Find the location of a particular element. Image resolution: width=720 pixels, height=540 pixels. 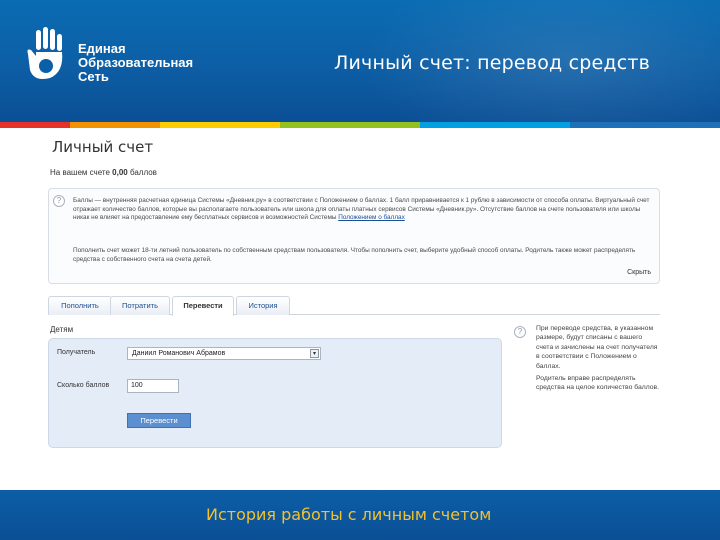

amount-label: Сколько баллов is located at coordinates (83, 385).